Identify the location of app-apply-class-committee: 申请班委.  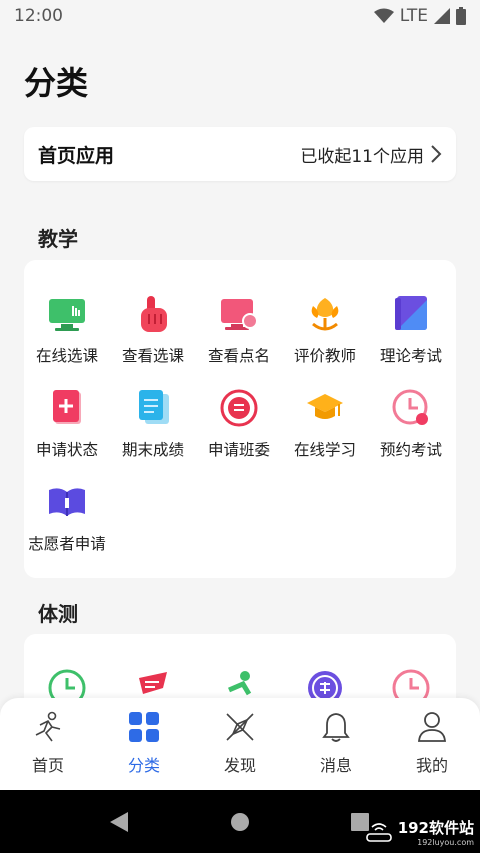
(239, 424).